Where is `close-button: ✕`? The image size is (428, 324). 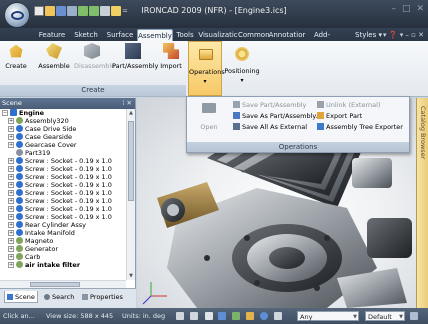 close-button: ✕ is located at coordinates (420, 9).